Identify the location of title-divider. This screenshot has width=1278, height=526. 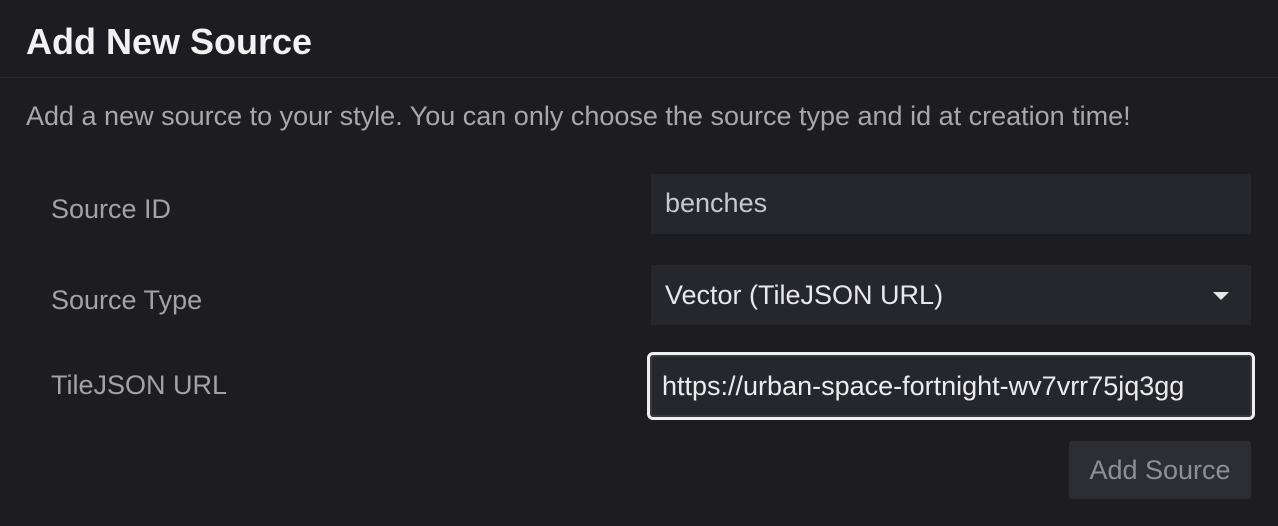
(639, 77).